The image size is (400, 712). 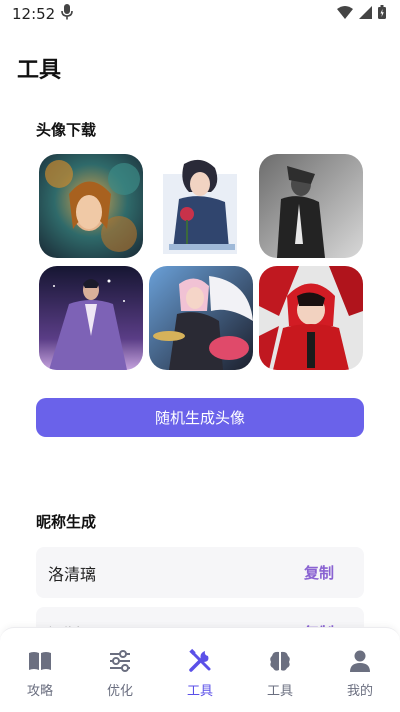 What do you see at coordinates (200, 572) in the screenshot?
I see `nickname-row: 洛清璃 复制` at bounding box center [200, 572].